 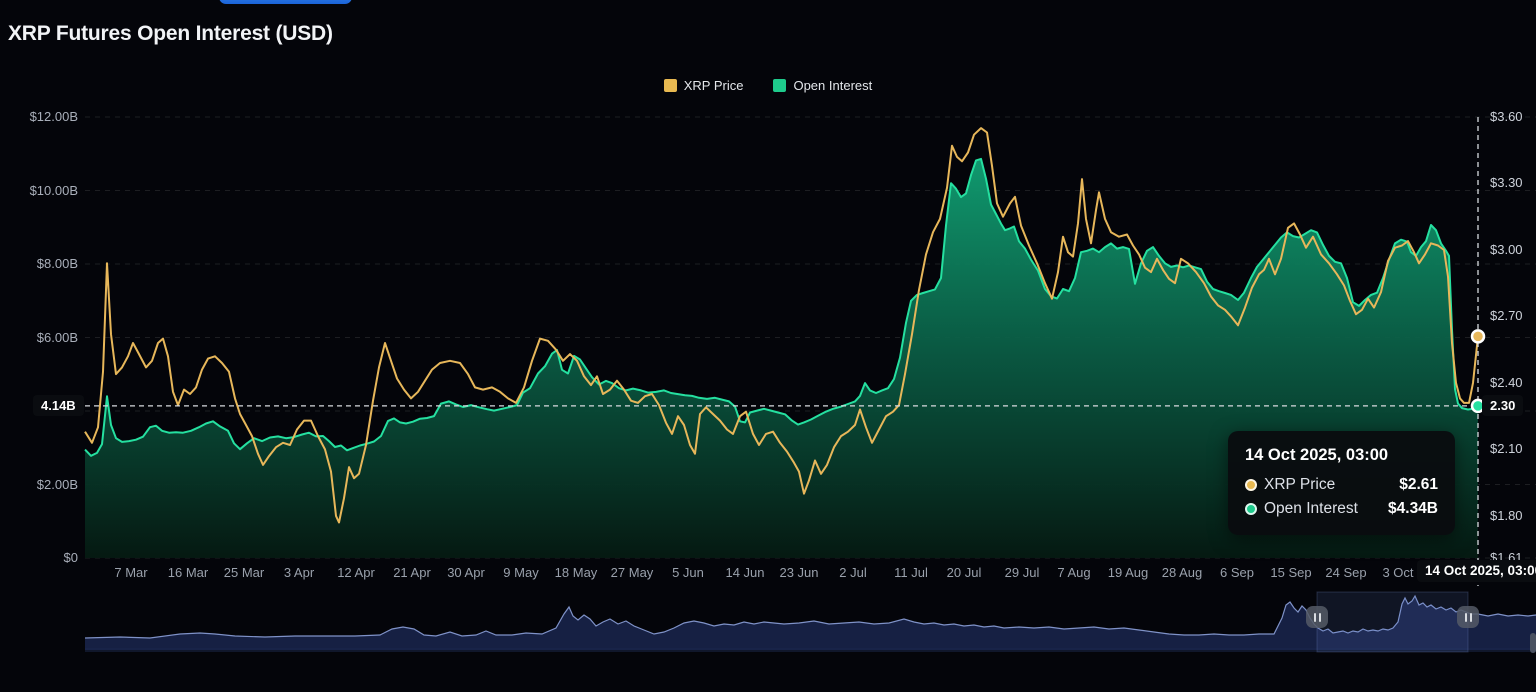 What do you see at coordinates (1506, 382) in the screenshot?
I see `y-axis-right-label: $2.40` at bounding box center [1506, 382].